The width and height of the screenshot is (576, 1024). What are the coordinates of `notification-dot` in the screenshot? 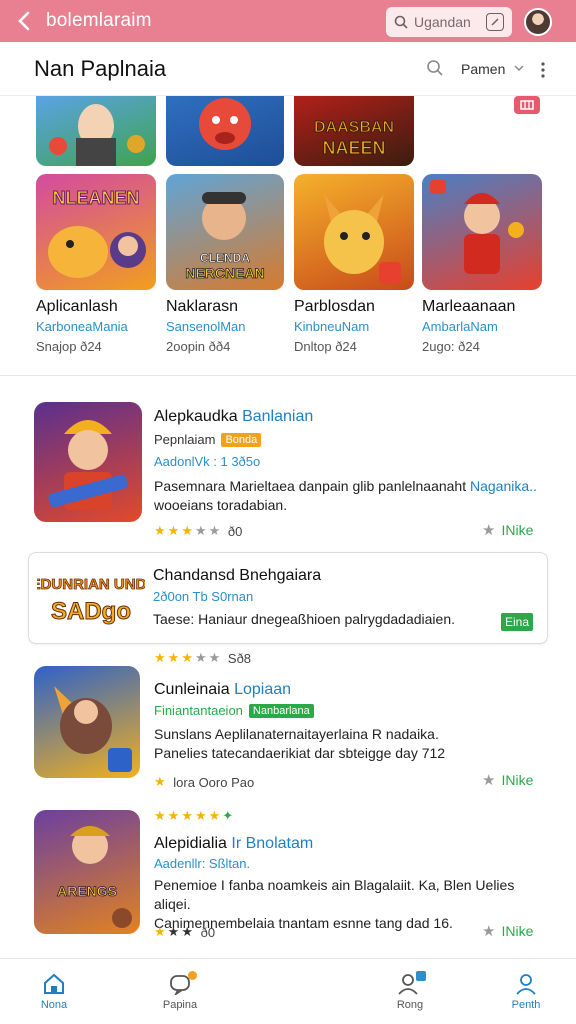 It's located at (192, 975).